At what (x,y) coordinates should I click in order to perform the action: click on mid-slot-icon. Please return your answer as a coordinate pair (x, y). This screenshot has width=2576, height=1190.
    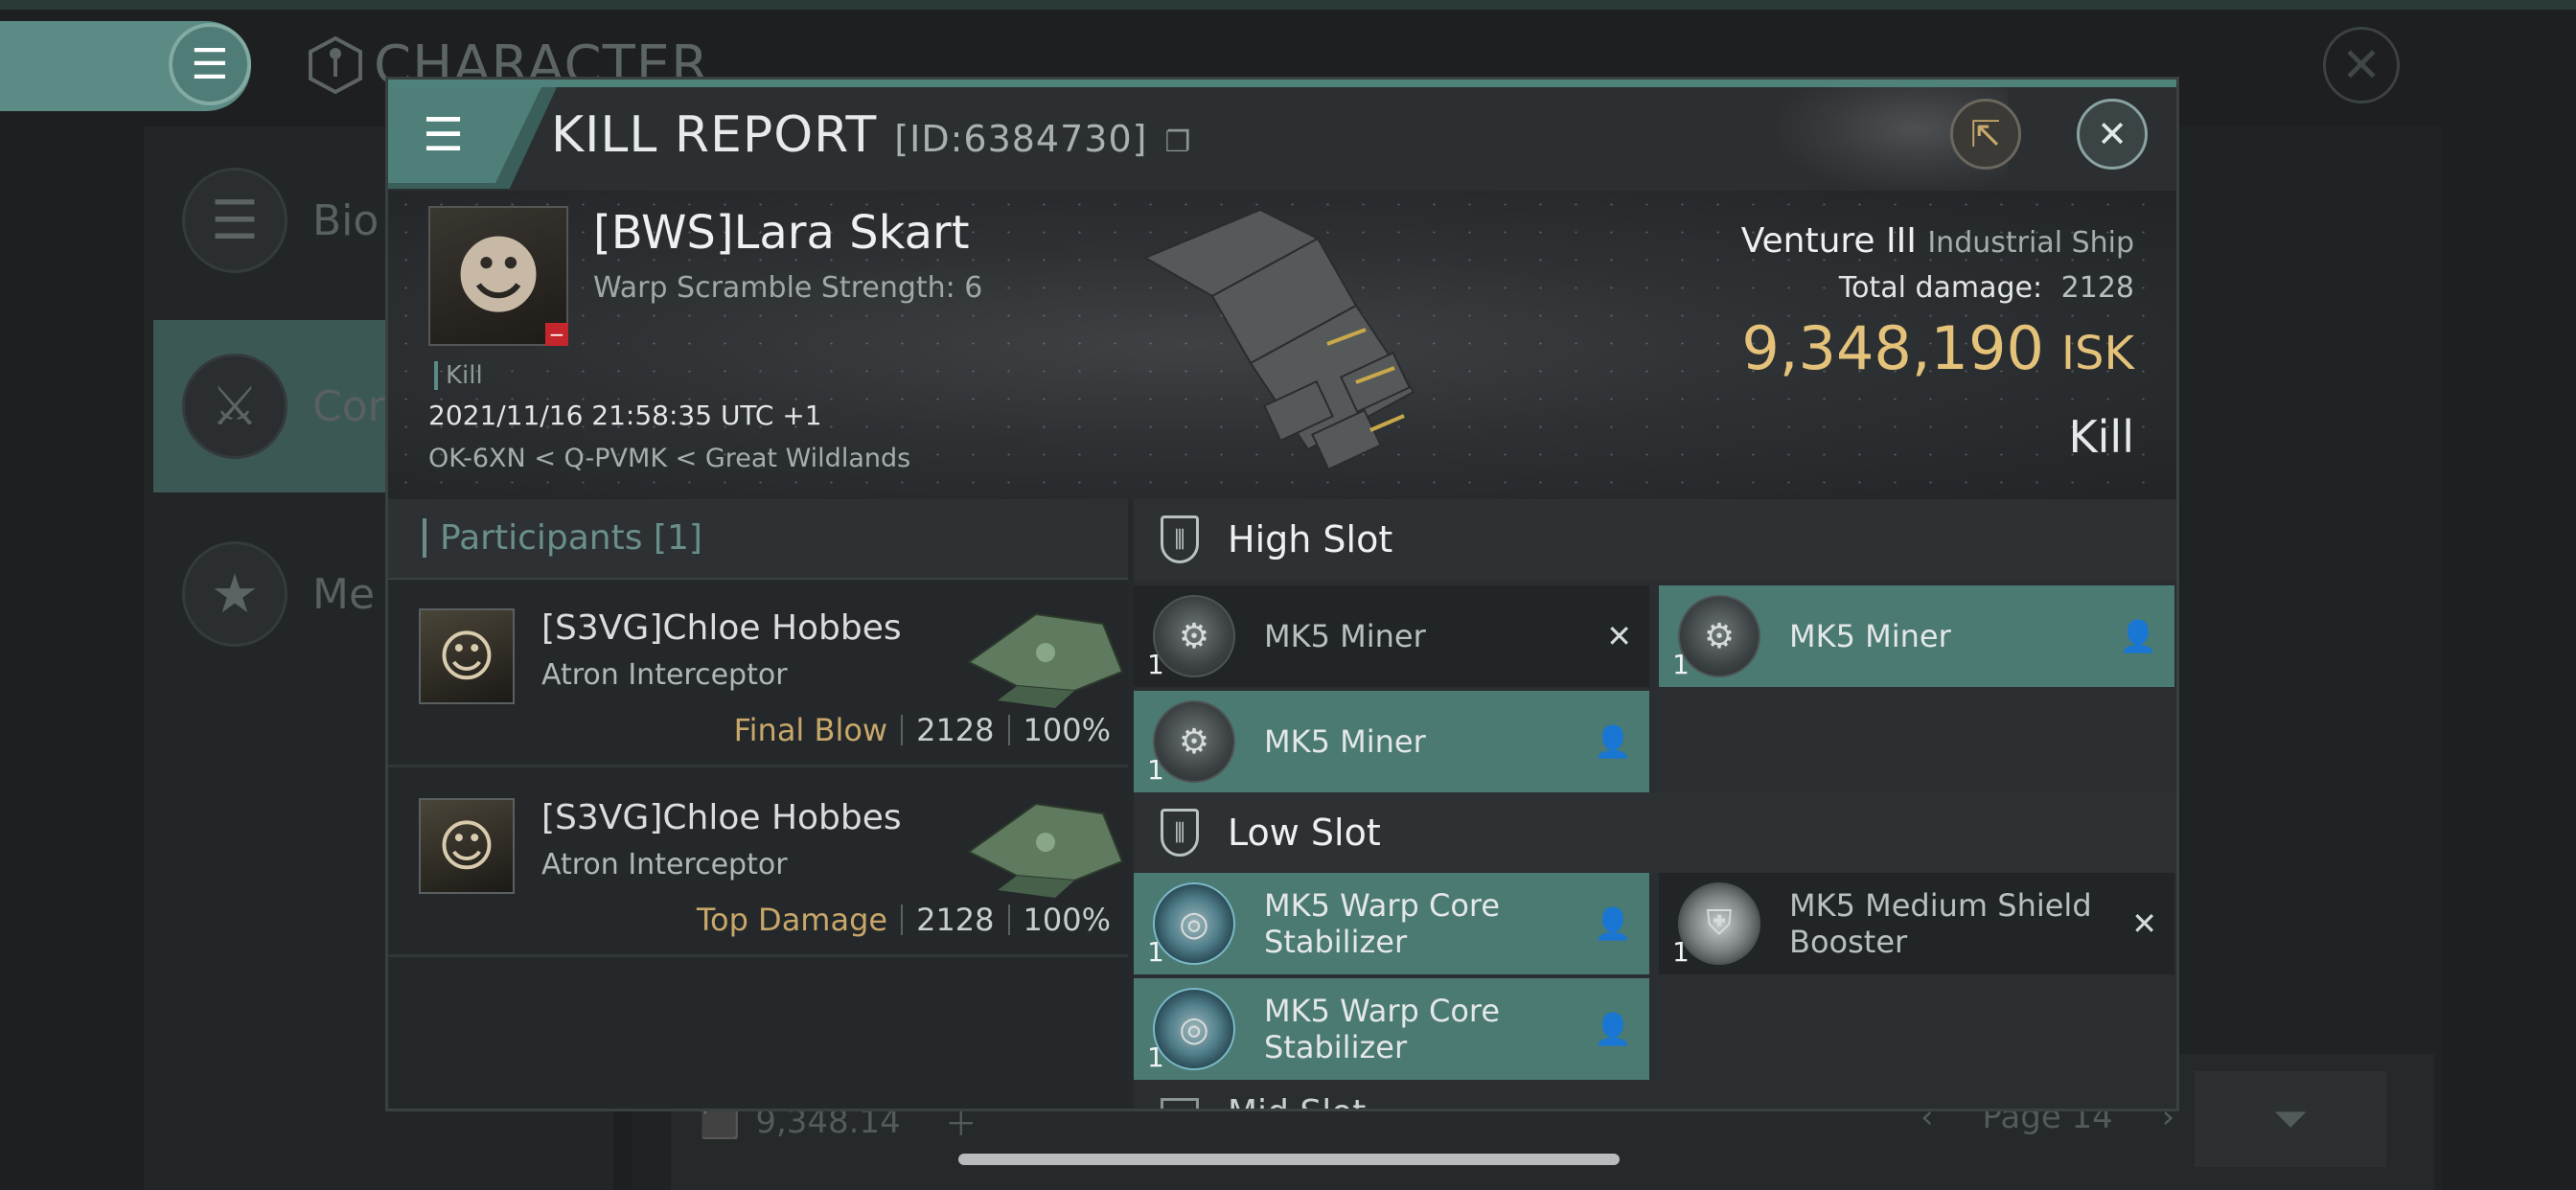
    Looking at the image, I should click on (1180, 1103).